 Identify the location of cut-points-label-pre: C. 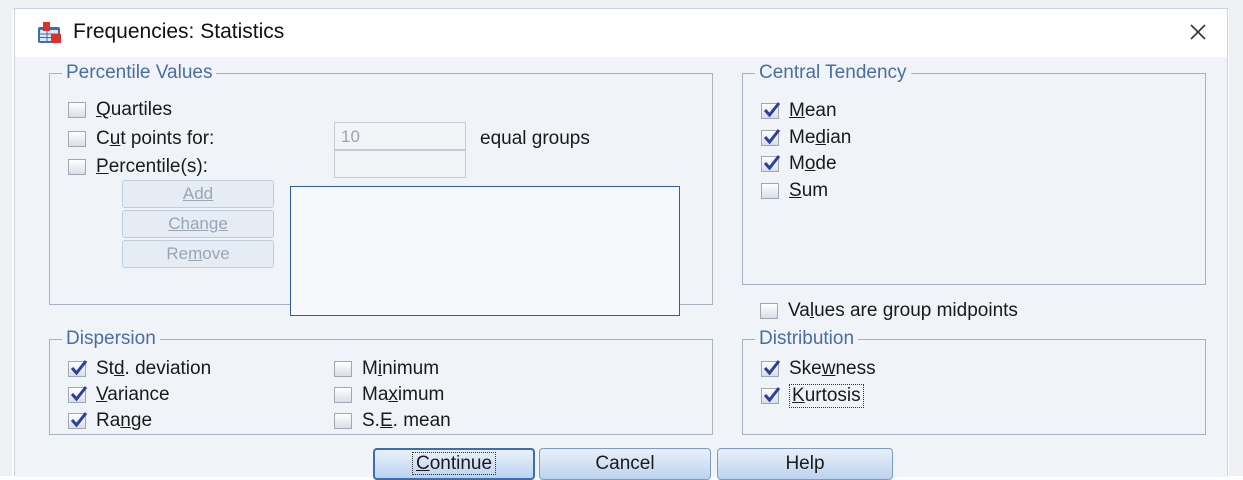
(103, 138).